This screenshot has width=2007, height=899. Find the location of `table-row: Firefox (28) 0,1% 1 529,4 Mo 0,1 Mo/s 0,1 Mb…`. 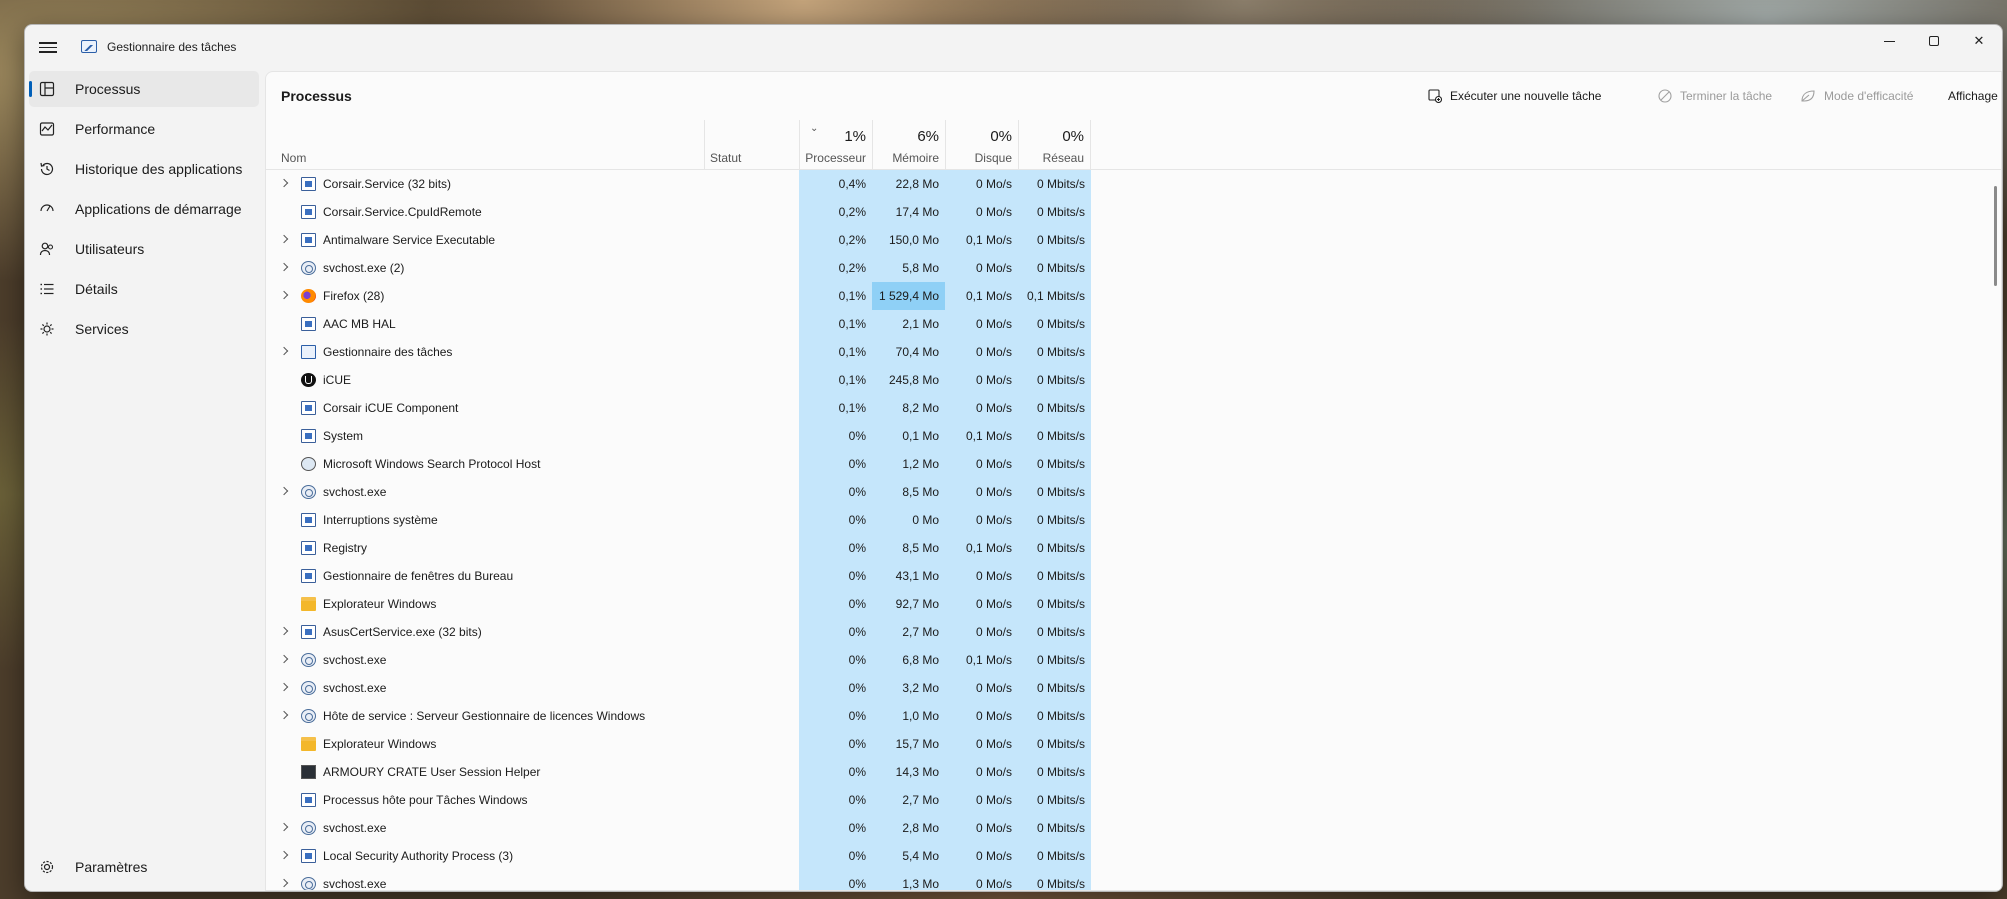

table-row: Firefox (28) 0,1% 1 529,4 Mo 0,1 Mo/s 0,1 Mb… is located at coordinates (1133, 296).